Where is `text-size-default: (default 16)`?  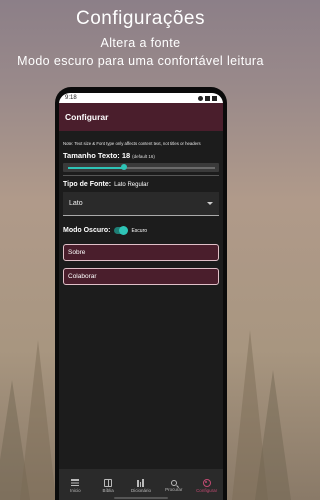 text-size-default: (default 16) is located at coordinates (143, 156).